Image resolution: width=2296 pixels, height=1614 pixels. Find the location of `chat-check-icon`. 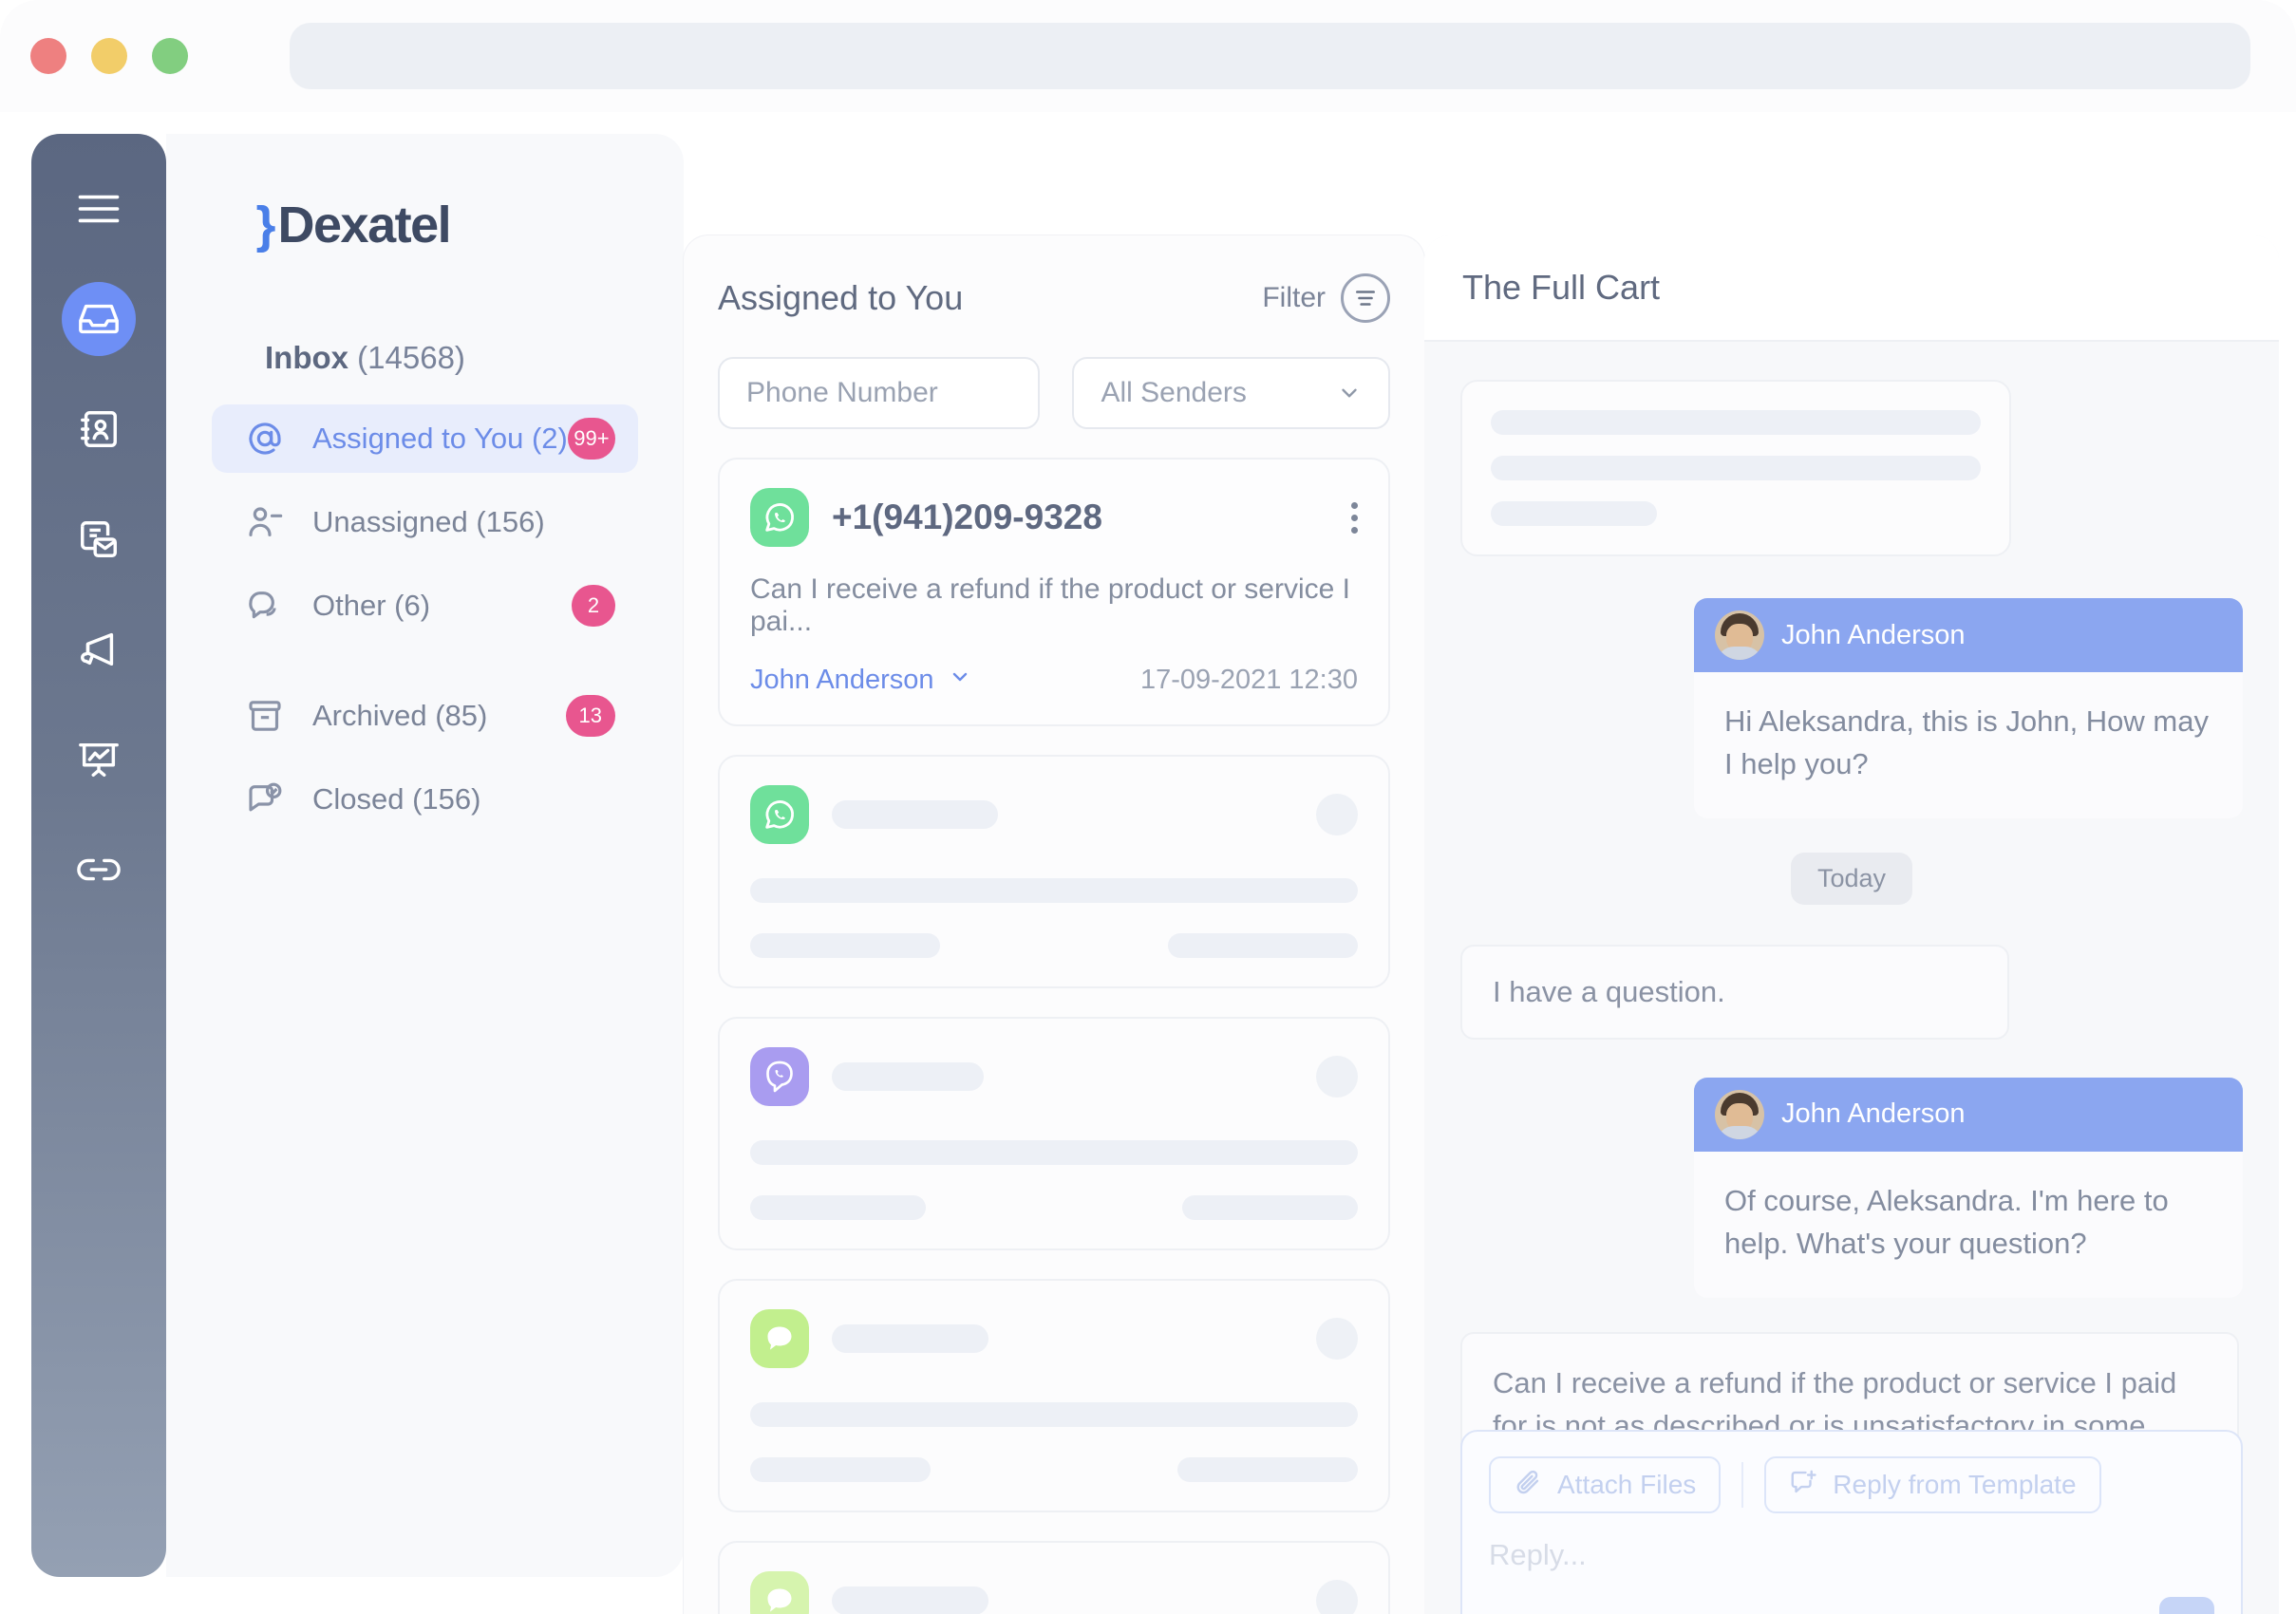

chat-check-icon is located at coordinates (265, 799).